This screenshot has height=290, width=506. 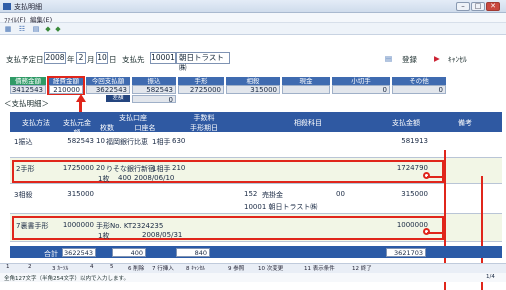 I want to click on summary-header: 債務金額, so click(x=28, y=81).